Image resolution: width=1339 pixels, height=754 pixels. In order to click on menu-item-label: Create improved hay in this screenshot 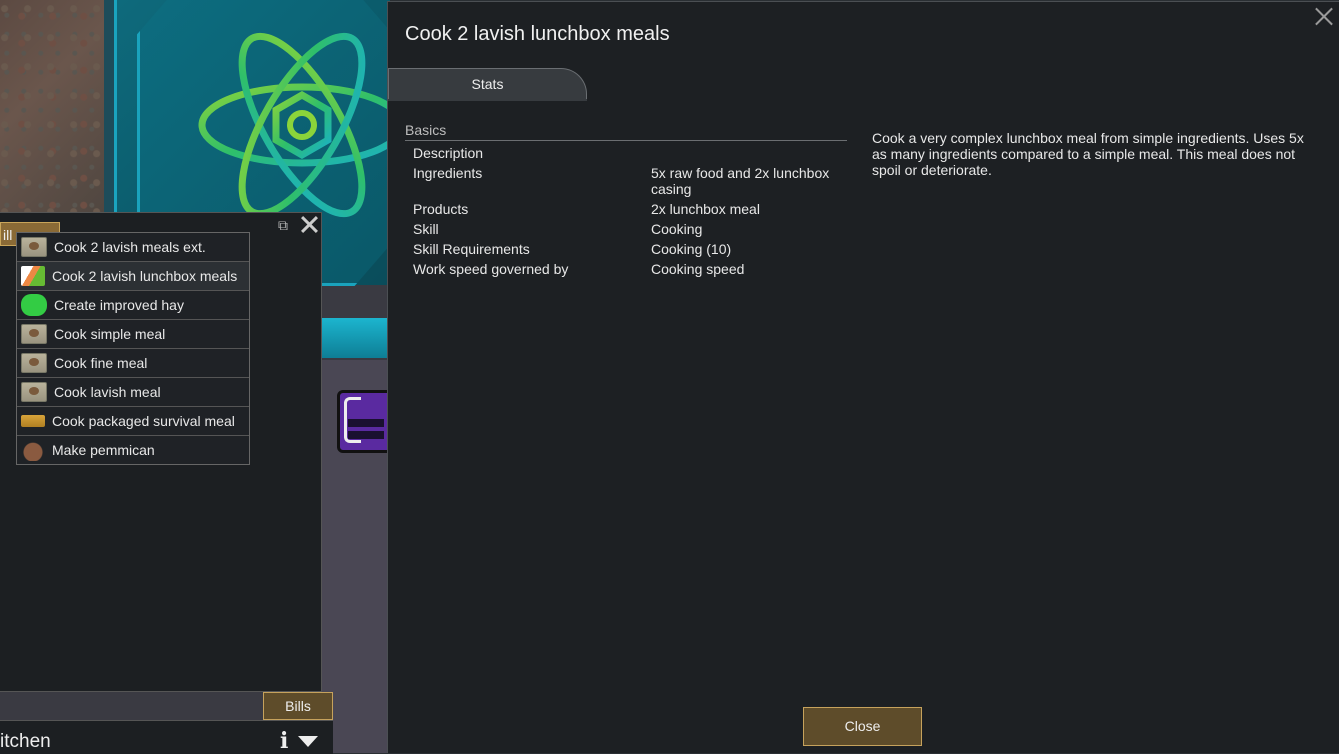, I will do `click(119, 305)`.